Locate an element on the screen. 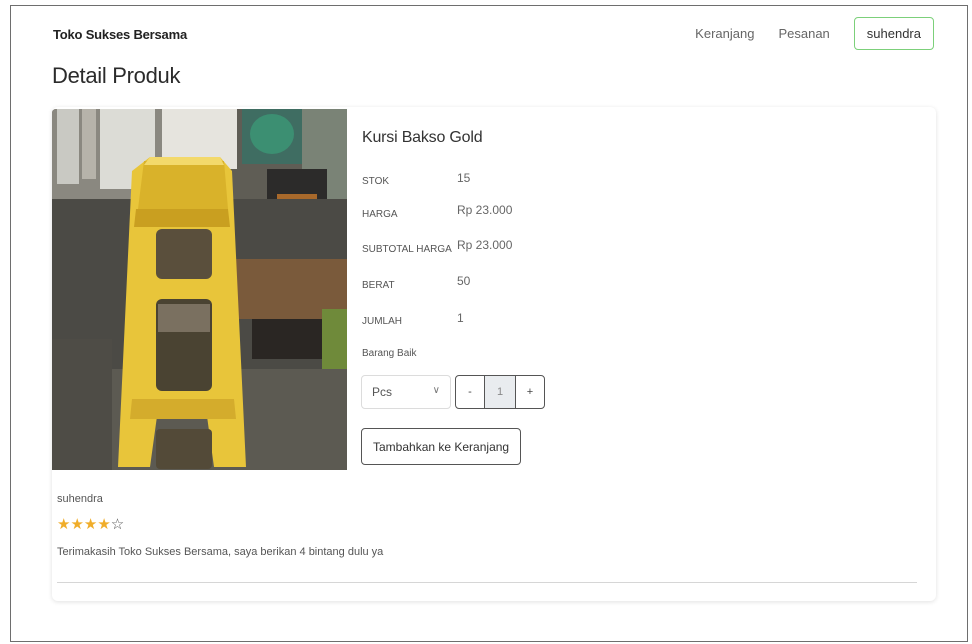 This screenshot has height=644, width=972. add-to-cart-button: Tambahkan ke Keranjang is located at coordinates (441, 446).